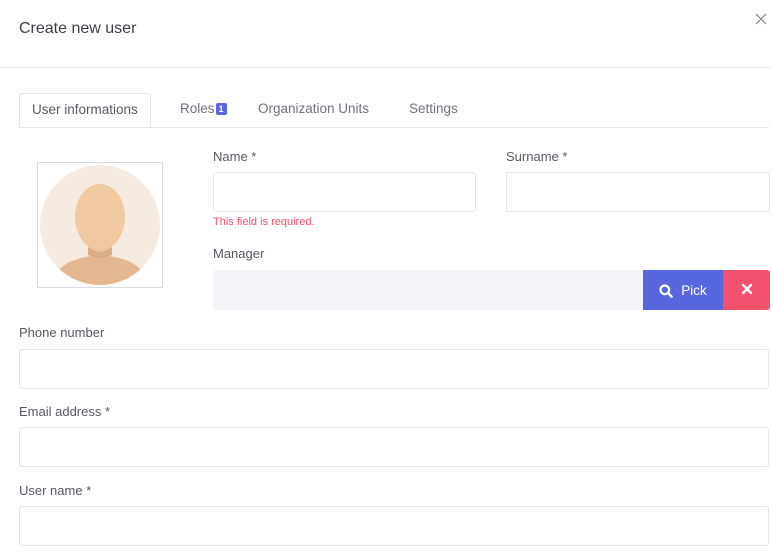 This screenshot has height=553, width=772. I want to click on surname-label: Surname *, so click(537, 156).